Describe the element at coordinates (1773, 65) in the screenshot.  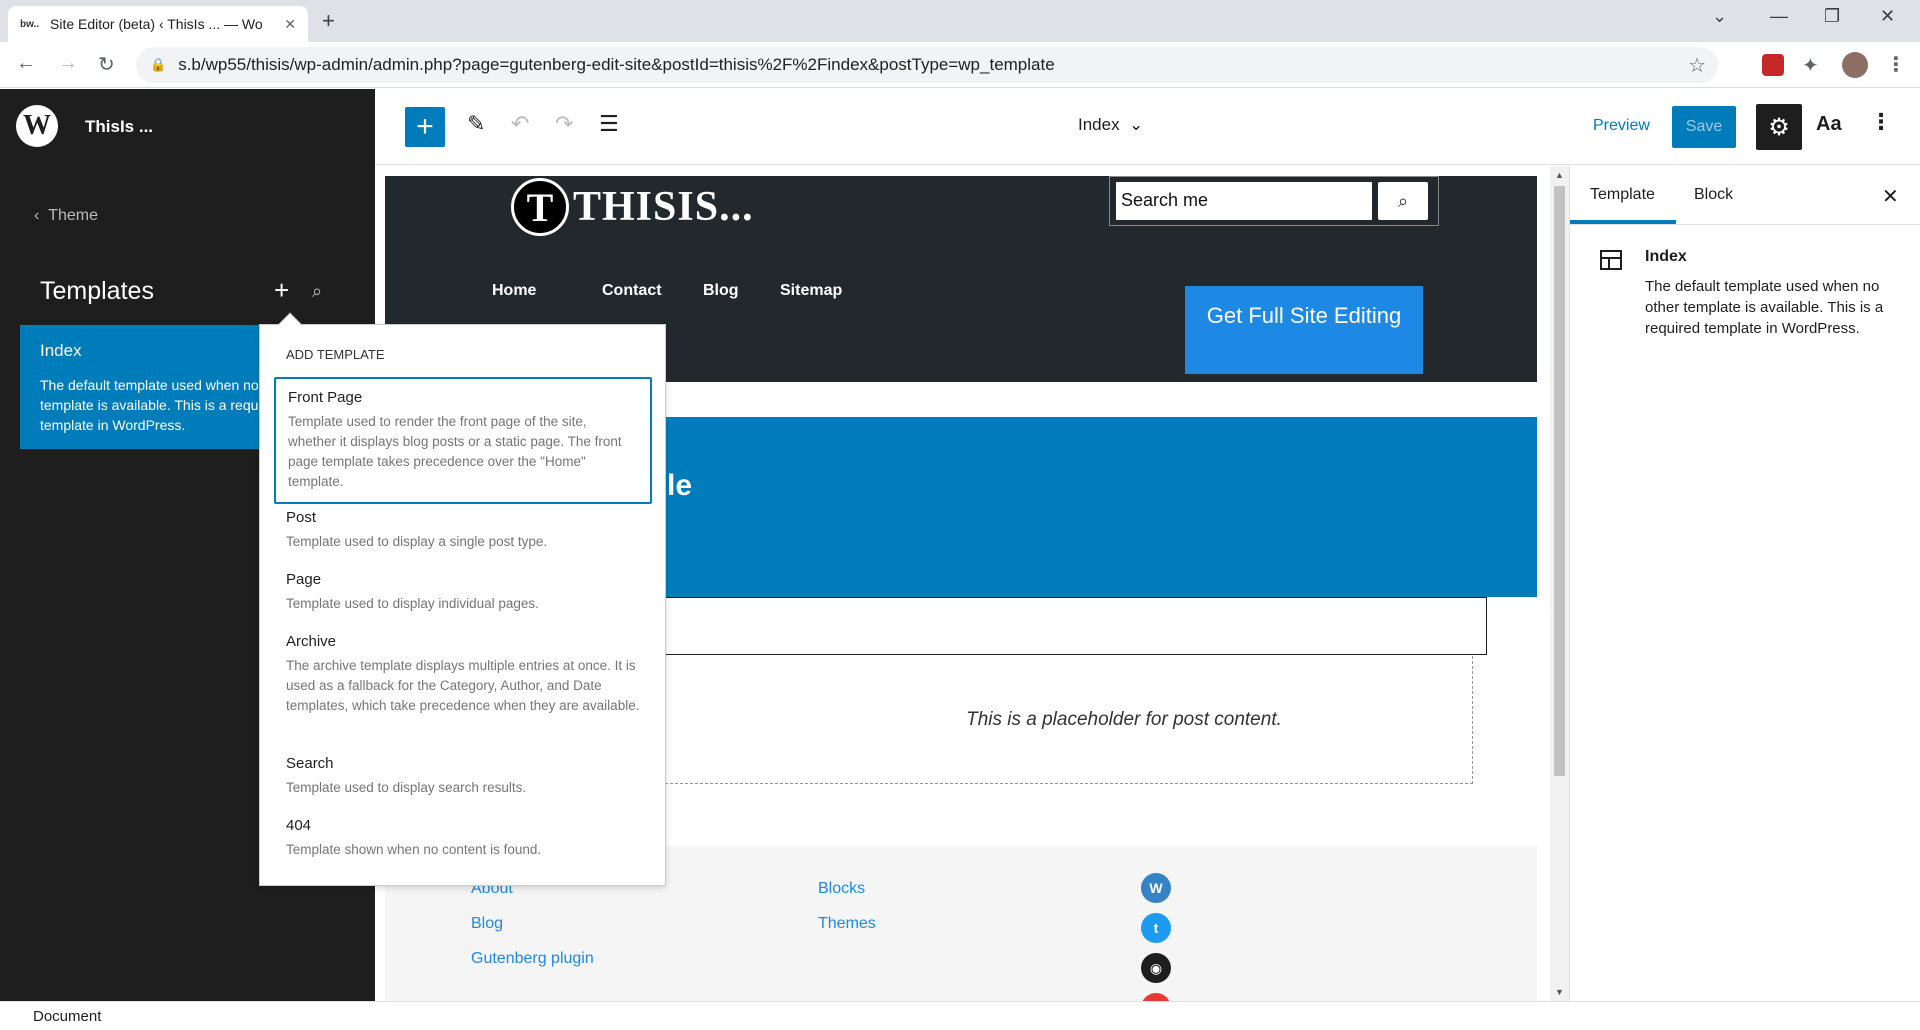
I see `extension-icon` at that location.